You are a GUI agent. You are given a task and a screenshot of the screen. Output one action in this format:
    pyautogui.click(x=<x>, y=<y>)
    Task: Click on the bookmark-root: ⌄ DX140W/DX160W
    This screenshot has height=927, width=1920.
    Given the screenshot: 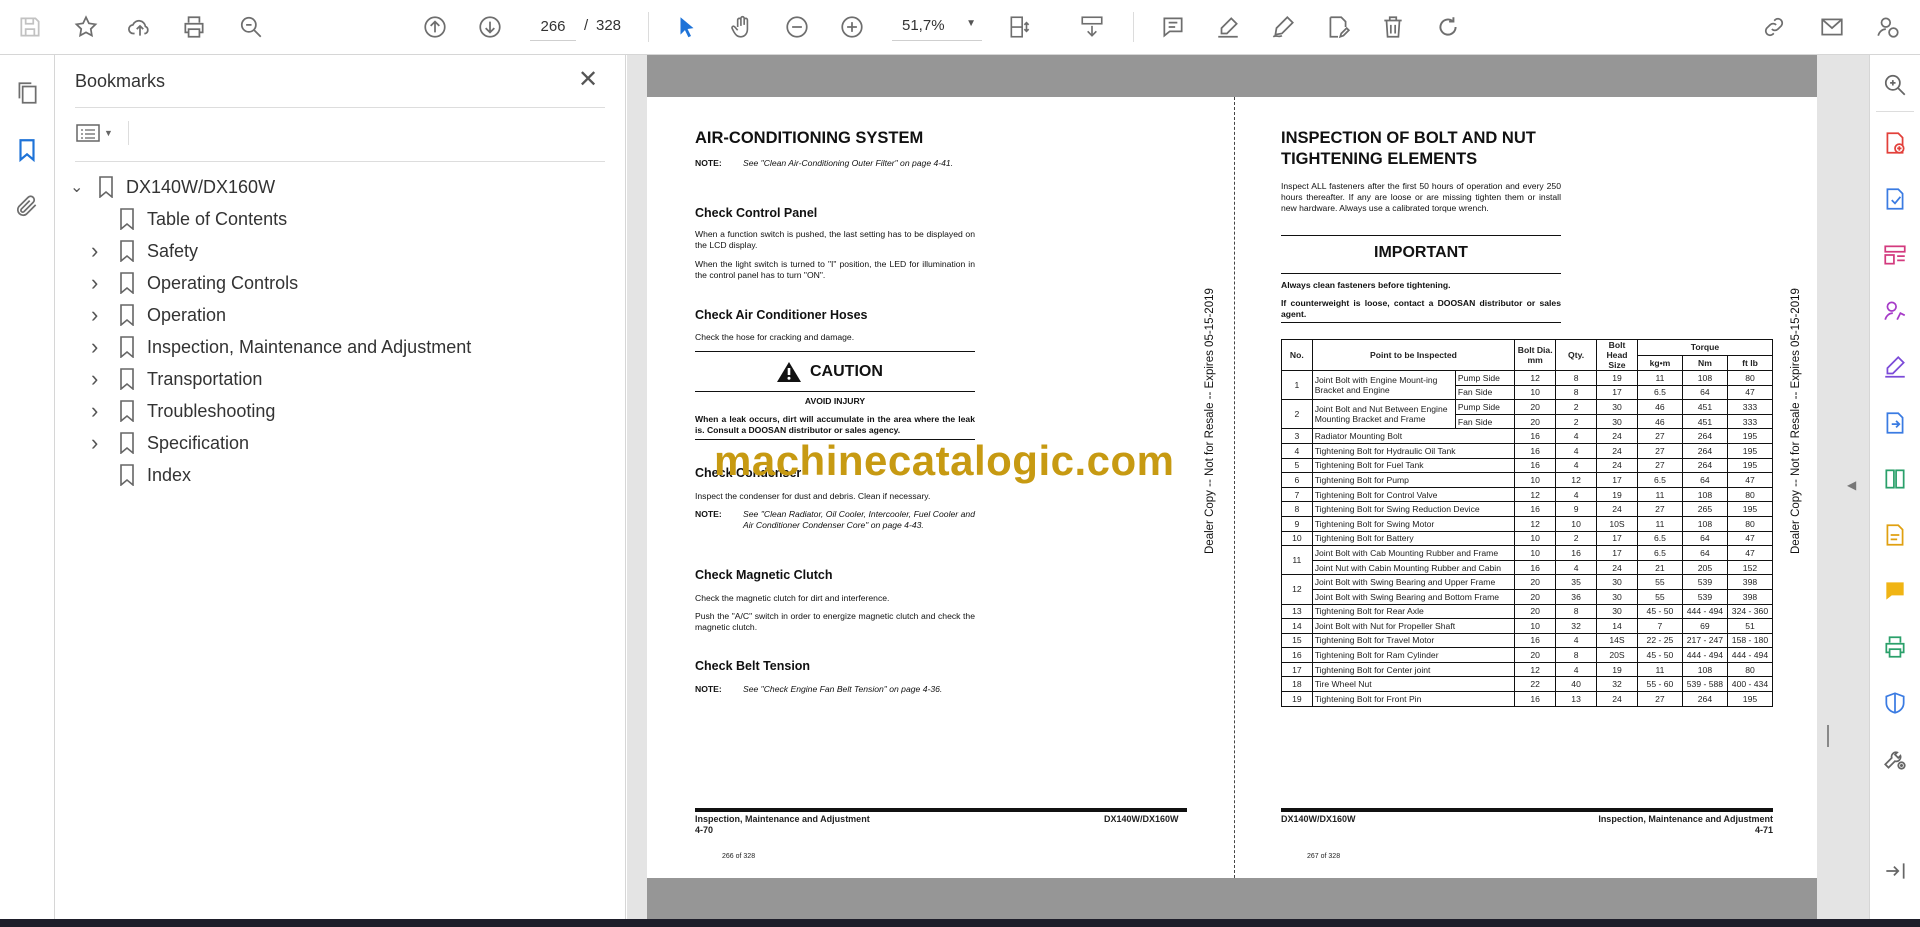 What is the action you would take?
    pyautogui.click(x=172, y=187)
    